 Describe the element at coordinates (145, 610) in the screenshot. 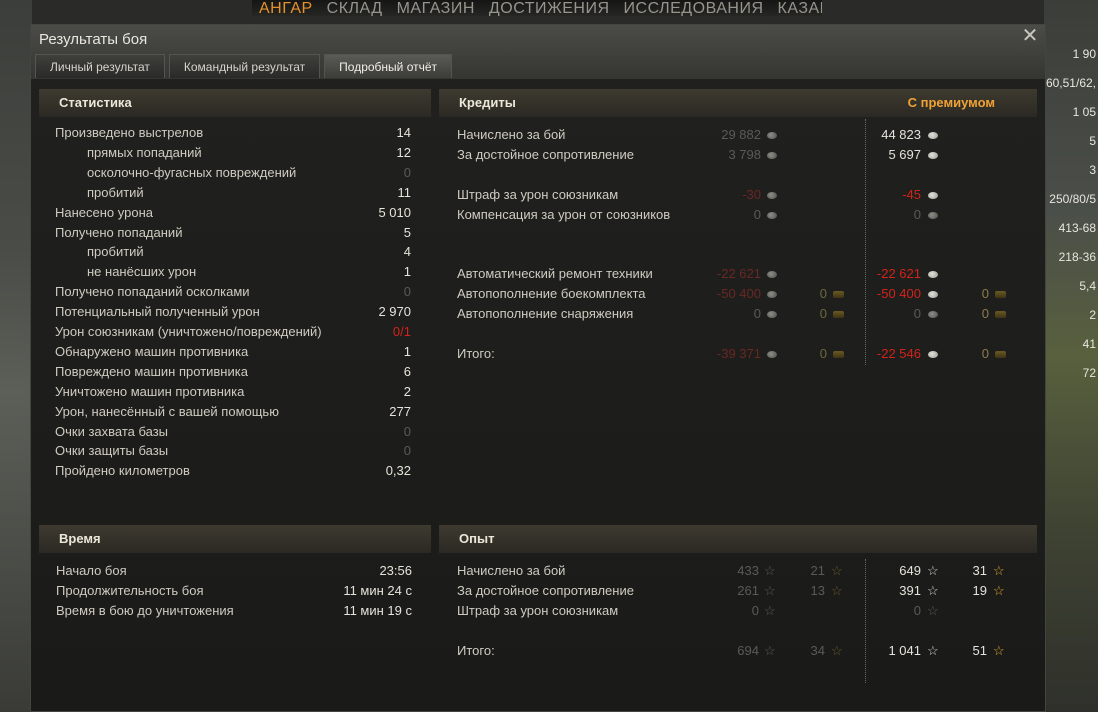

I see `time-label: Время в бою до уничтожения` at that location.